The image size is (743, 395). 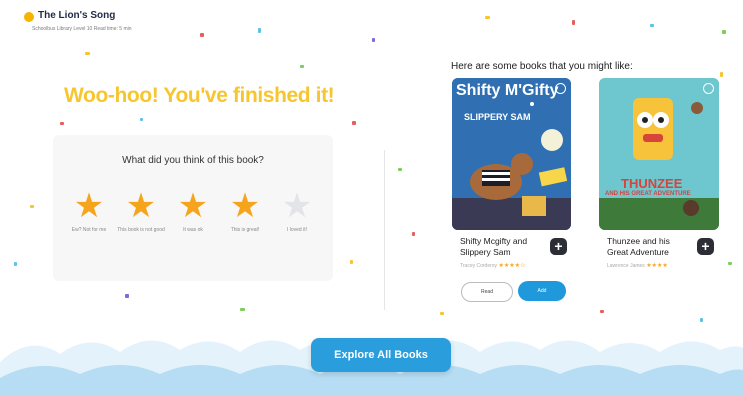 What do you see at coordinates (77, 15) in the screenshot?
I see `book-title: The Lion's Song` at bounding box center [77, 15].